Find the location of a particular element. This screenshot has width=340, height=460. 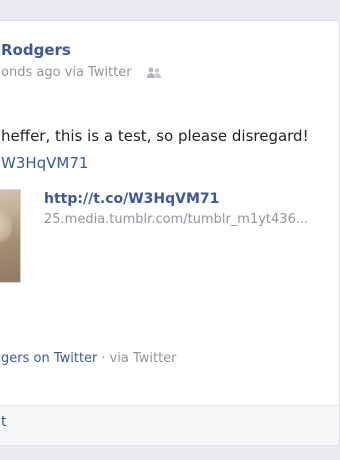

post-timestamp: onds ago via Twitter is located at coordinates (66, 72).